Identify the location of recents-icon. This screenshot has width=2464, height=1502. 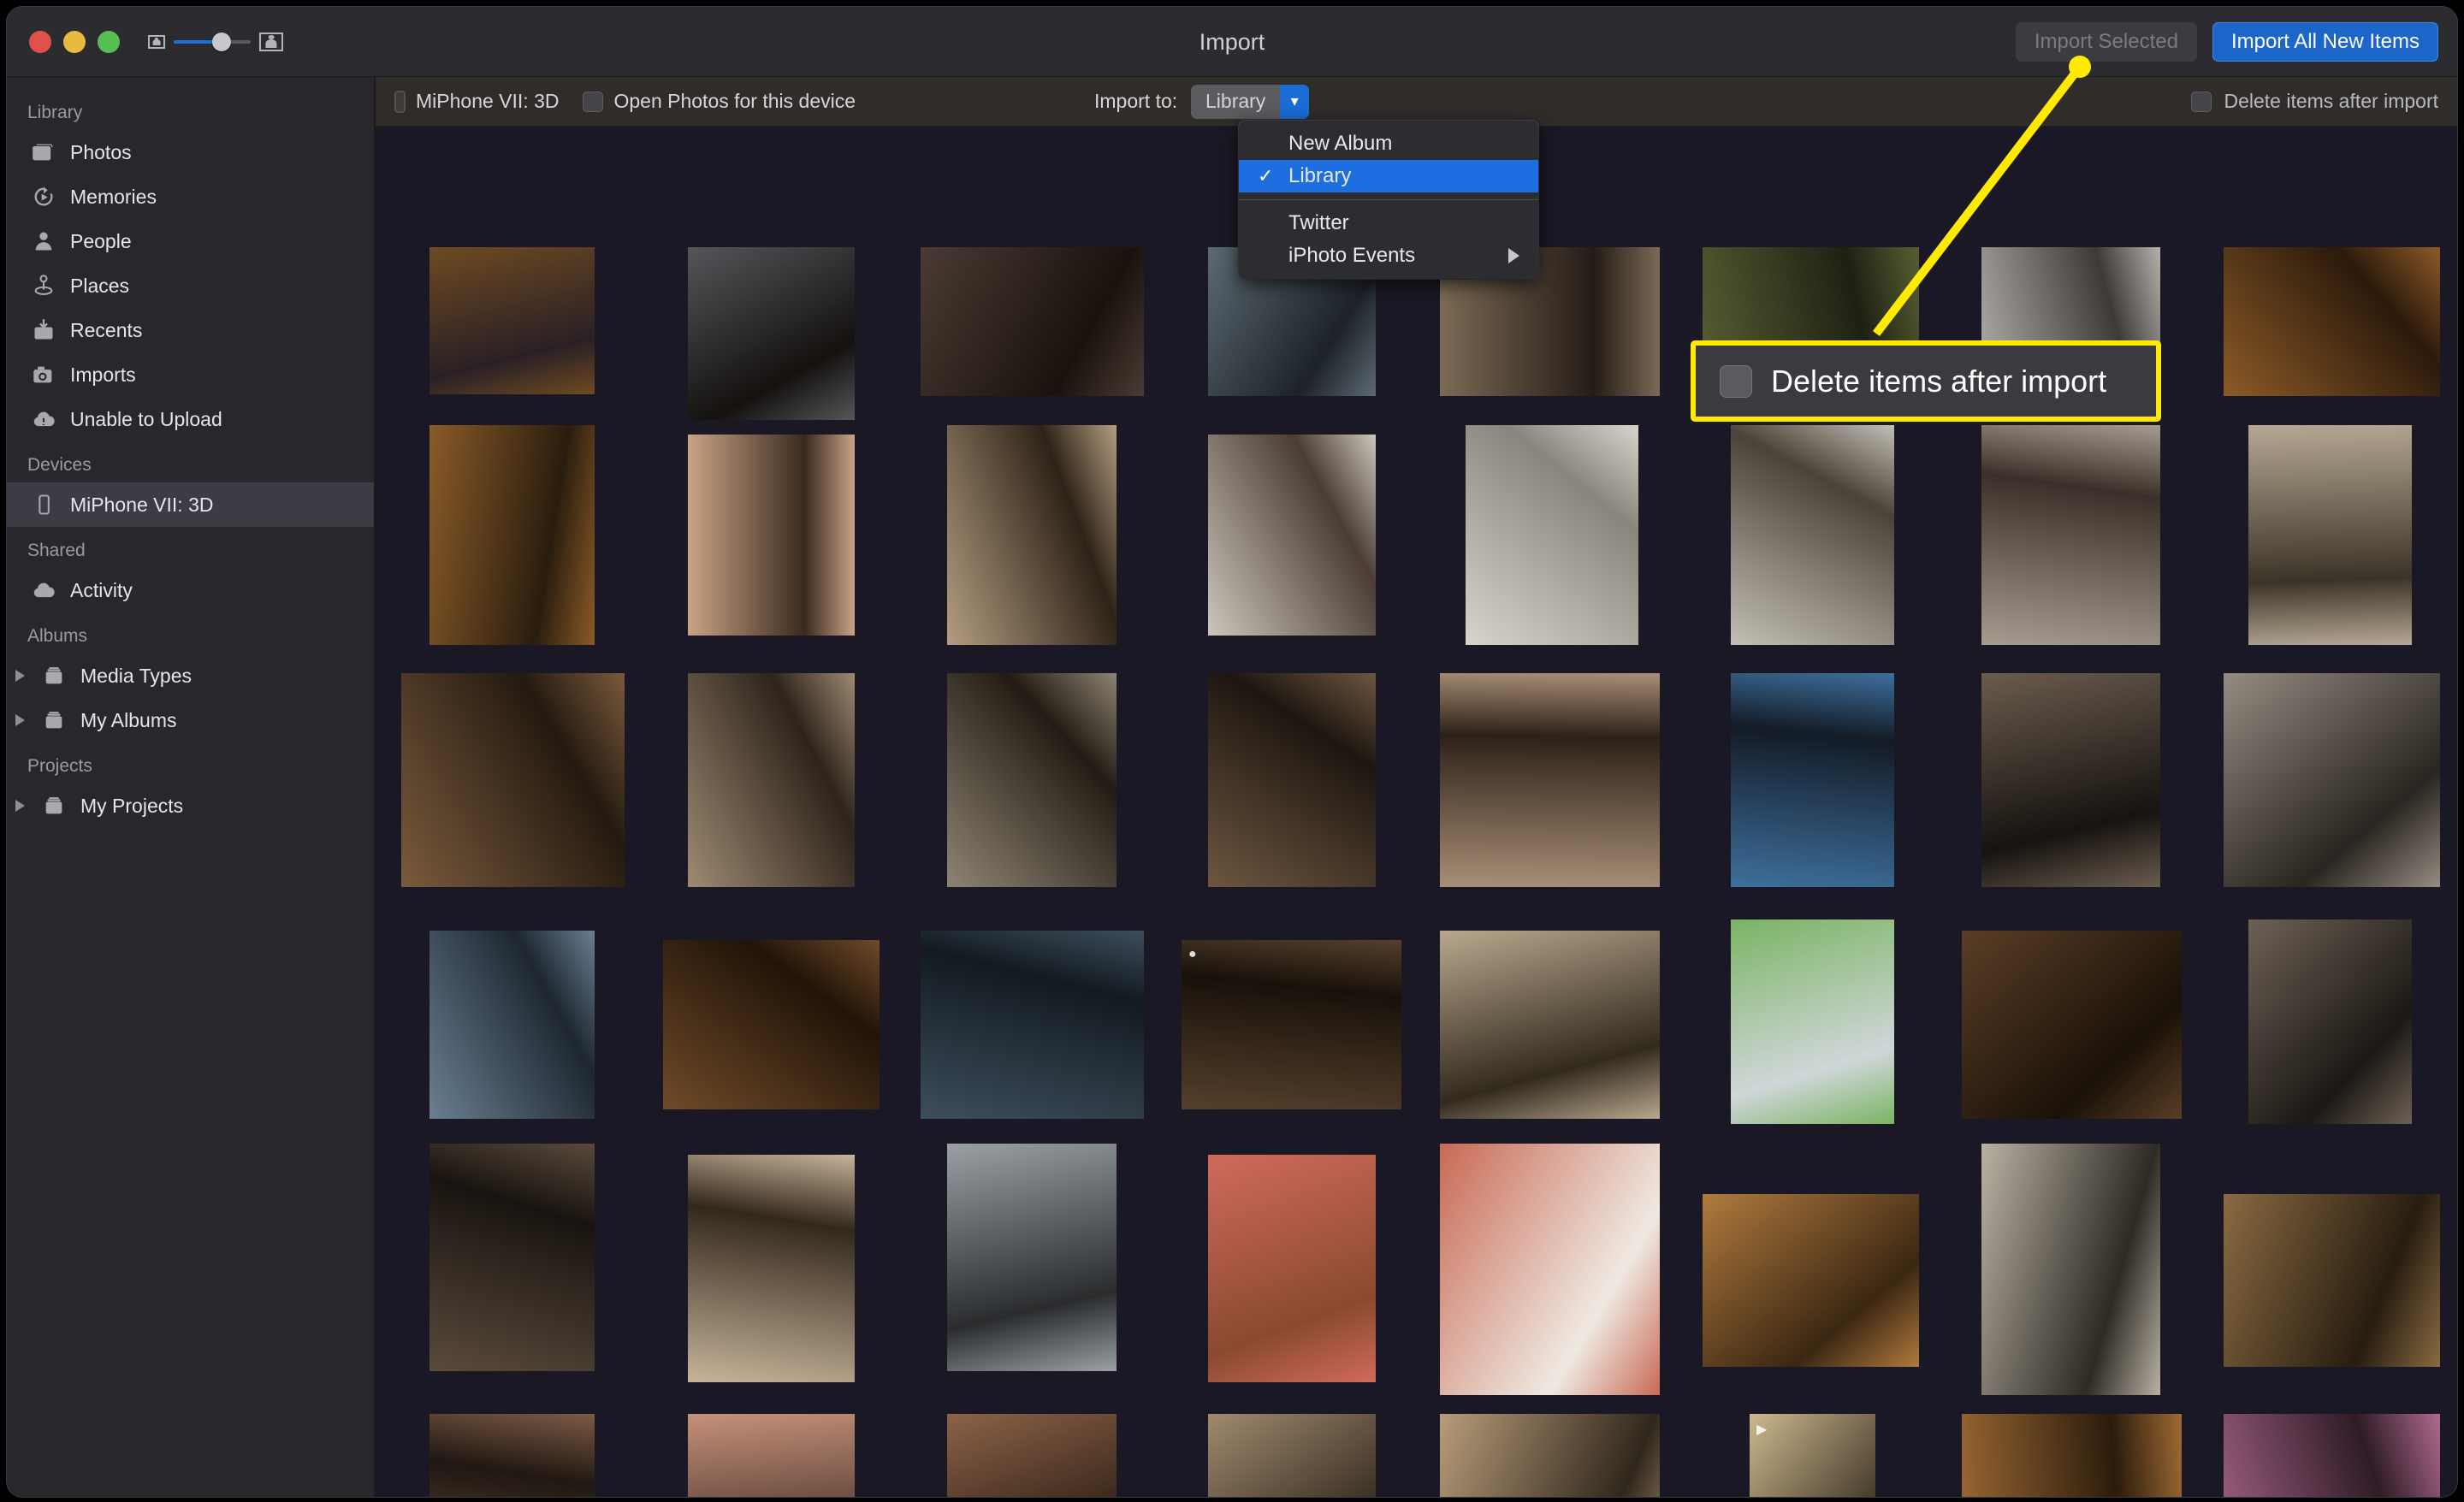
(43, 330).